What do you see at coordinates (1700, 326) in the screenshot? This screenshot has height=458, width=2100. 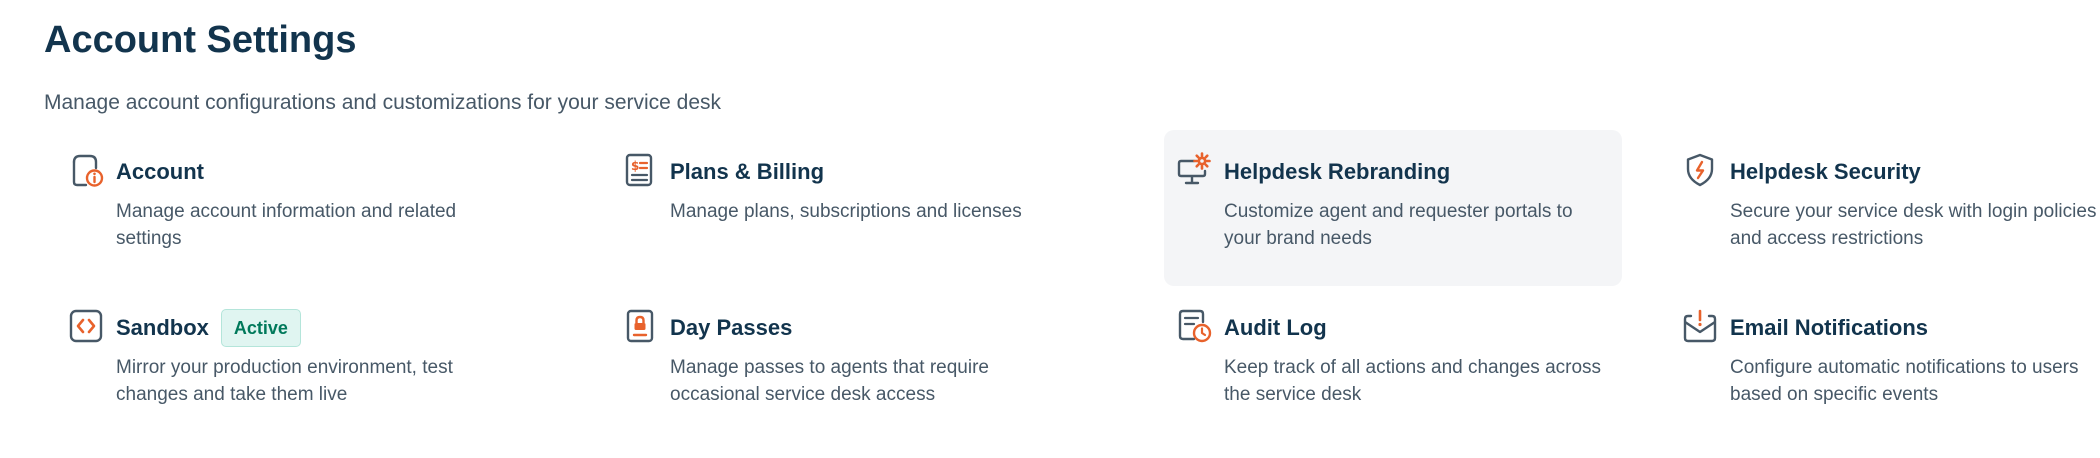 I see `envelope-alert-icon` at bounding box center [1700, 326].